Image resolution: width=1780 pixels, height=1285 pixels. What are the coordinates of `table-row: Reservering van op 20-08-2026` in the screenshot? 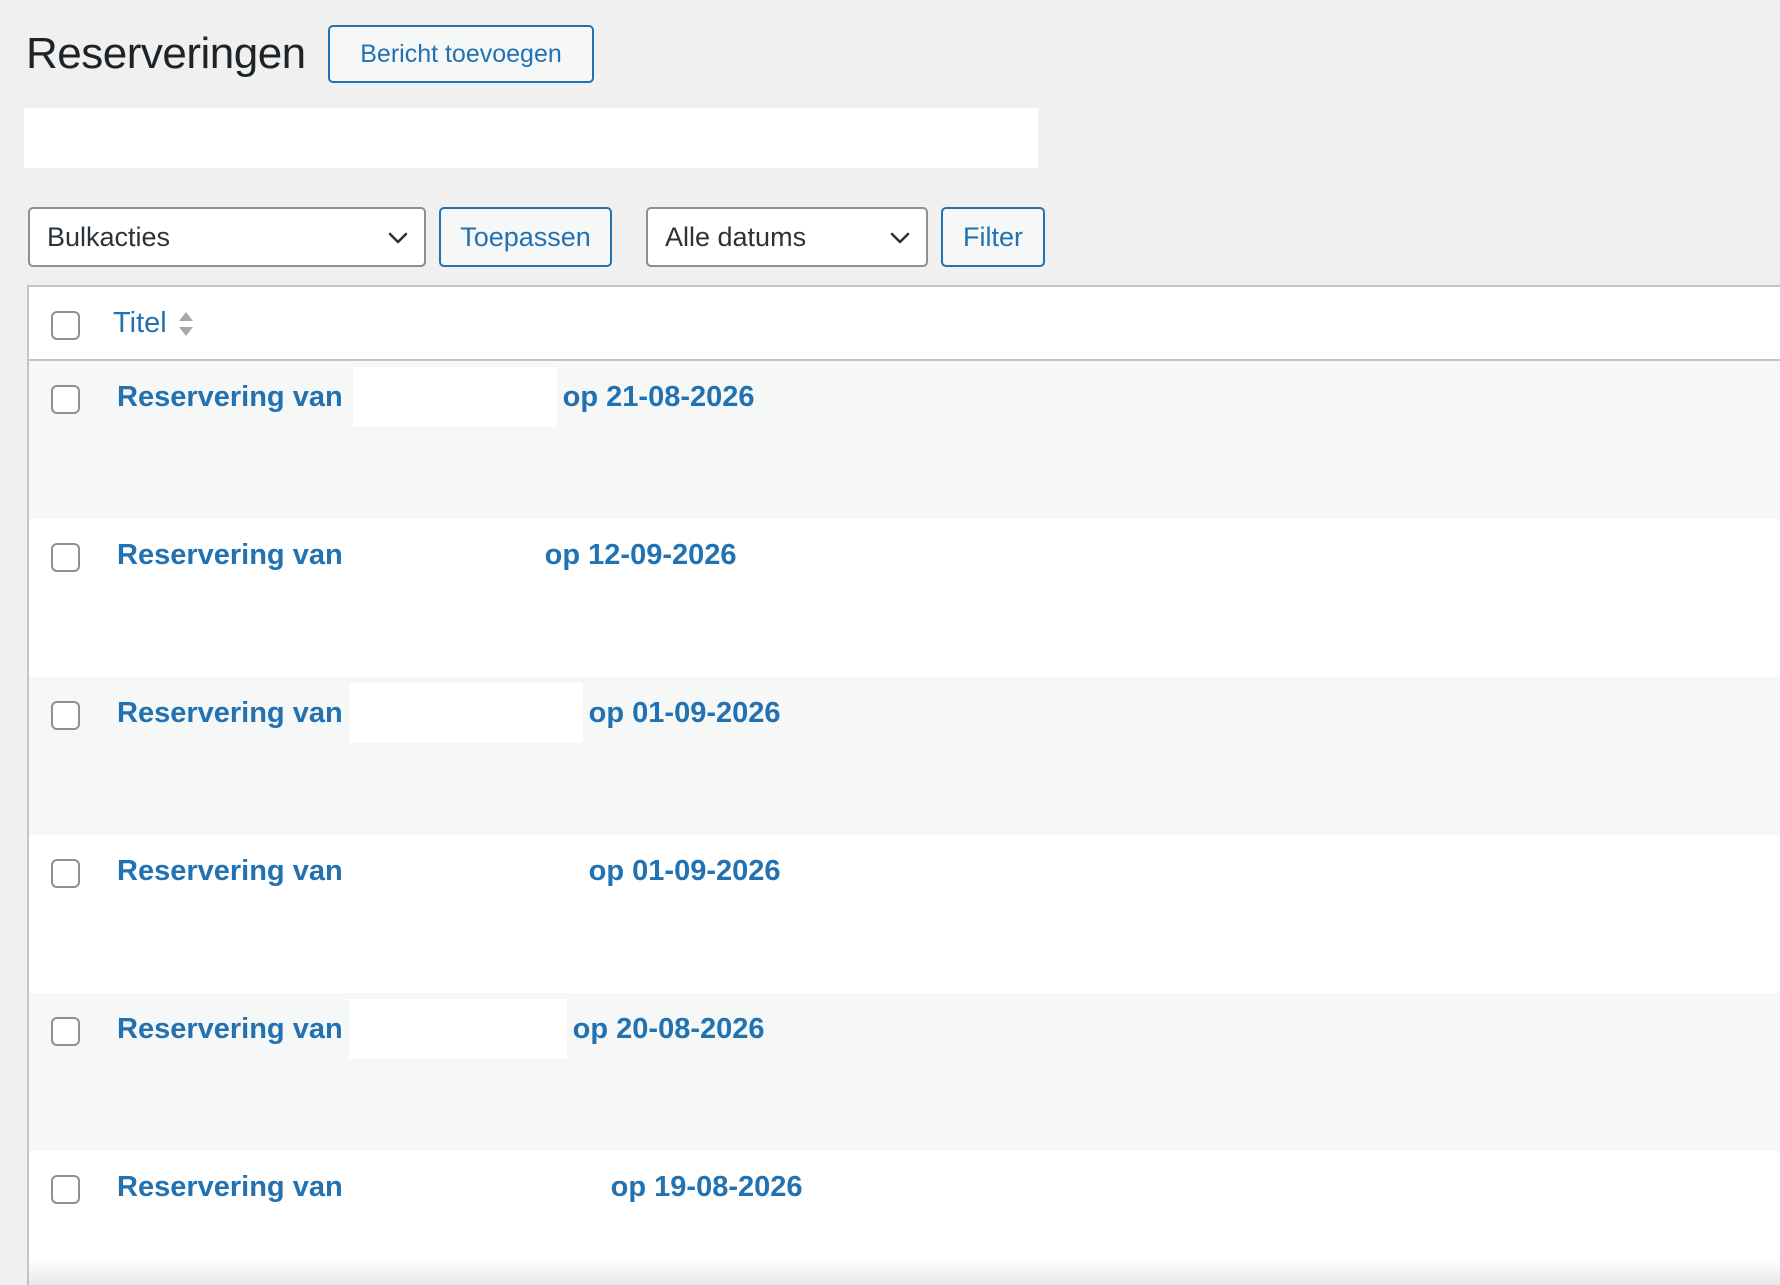 It's located at (904, 1072).